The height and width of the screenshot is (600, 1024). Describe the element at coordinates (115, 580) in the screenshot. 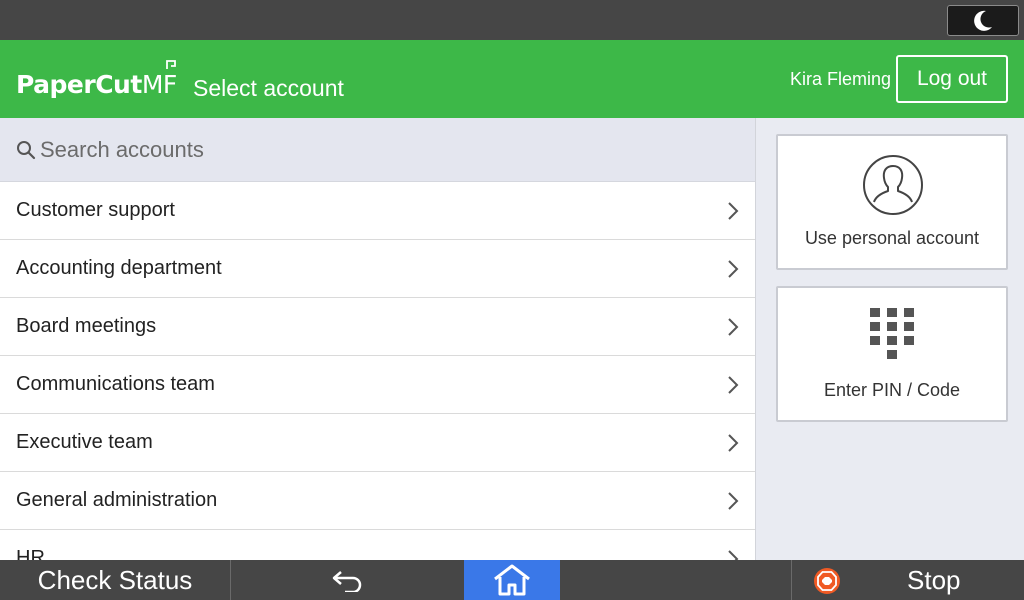

I see `check-status-button: Check Status` at that location.